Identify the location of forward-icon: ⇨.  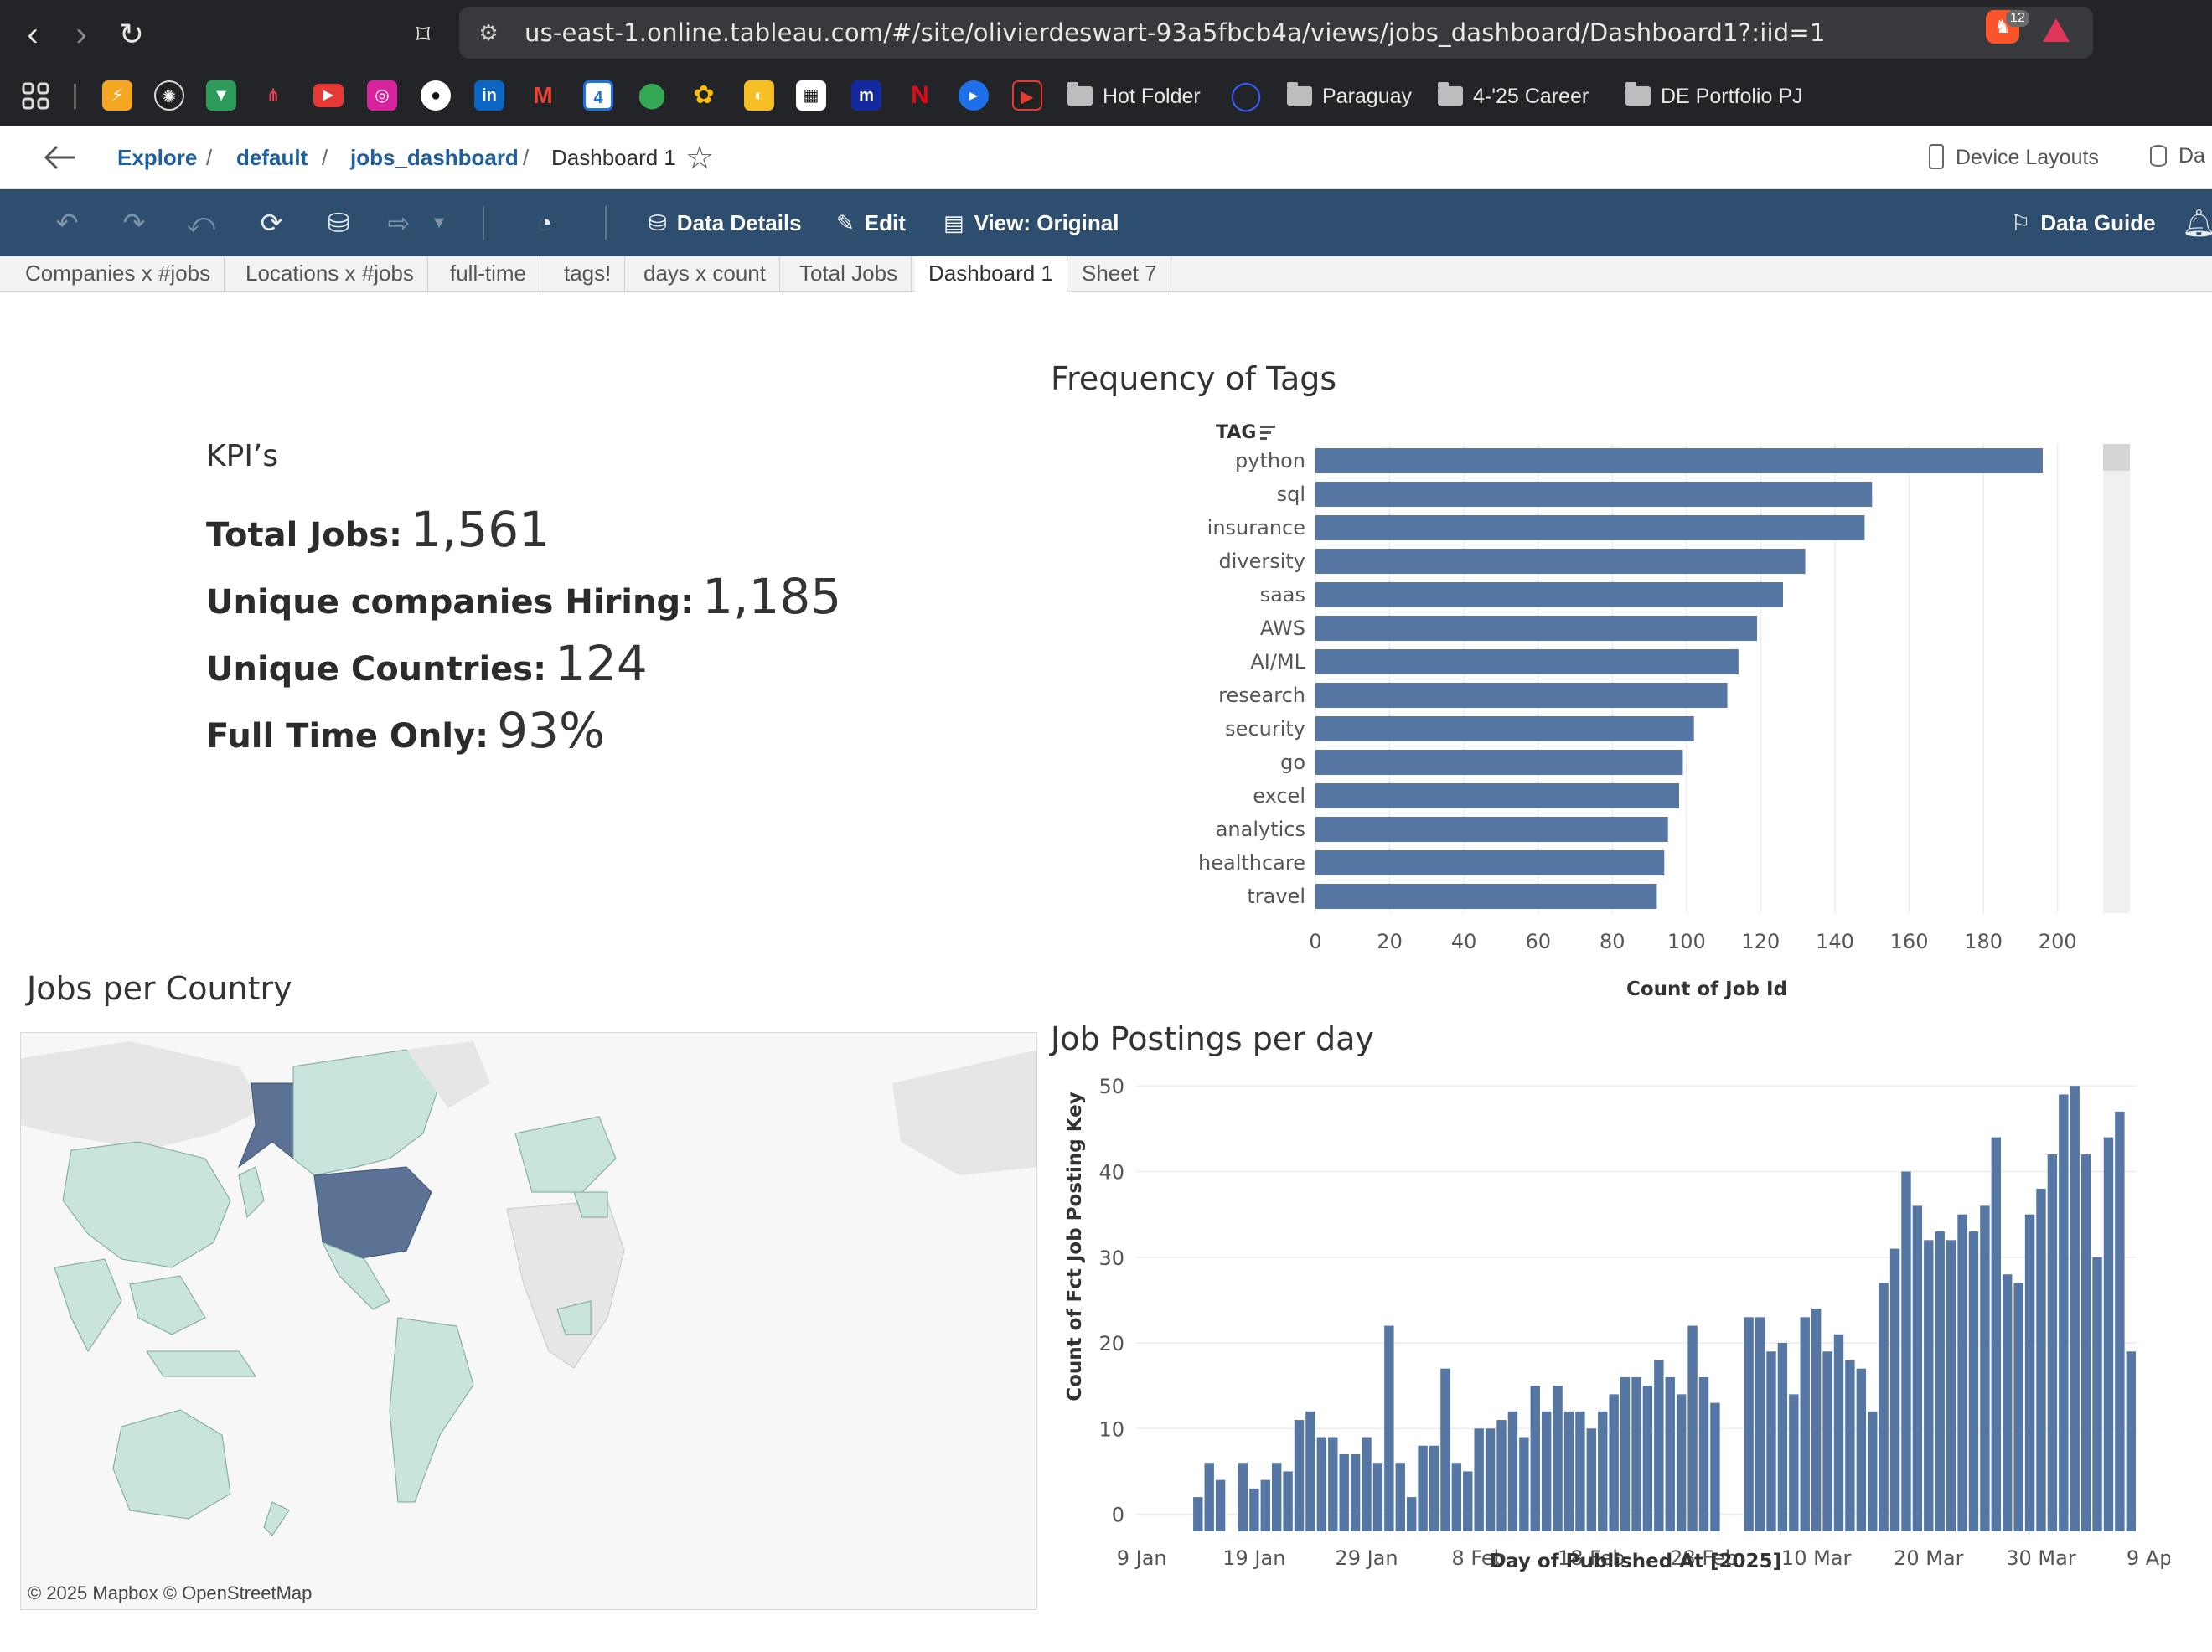
(399, 223).